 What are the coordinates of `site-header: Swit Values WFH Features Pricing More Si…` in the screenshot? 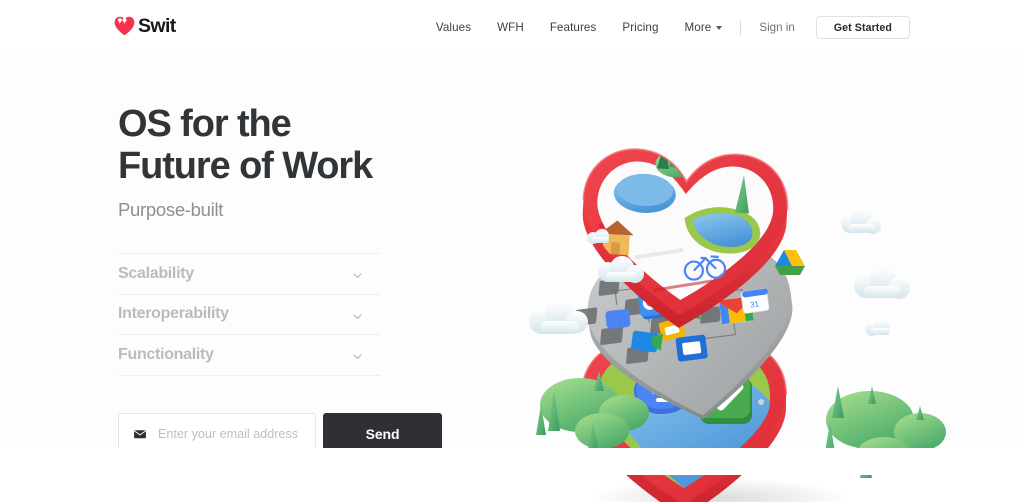 It's located at (512, 27).